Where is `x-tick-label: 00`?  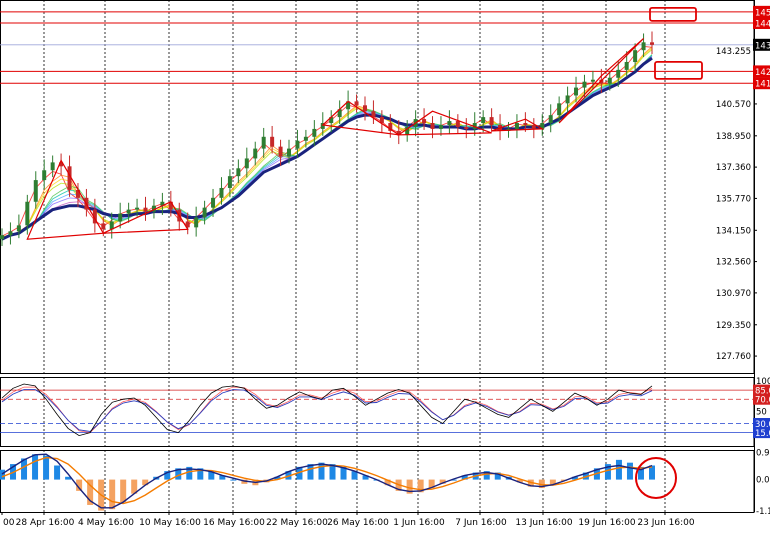
x-tick-label: 00 is located at coordinates (9, 523).